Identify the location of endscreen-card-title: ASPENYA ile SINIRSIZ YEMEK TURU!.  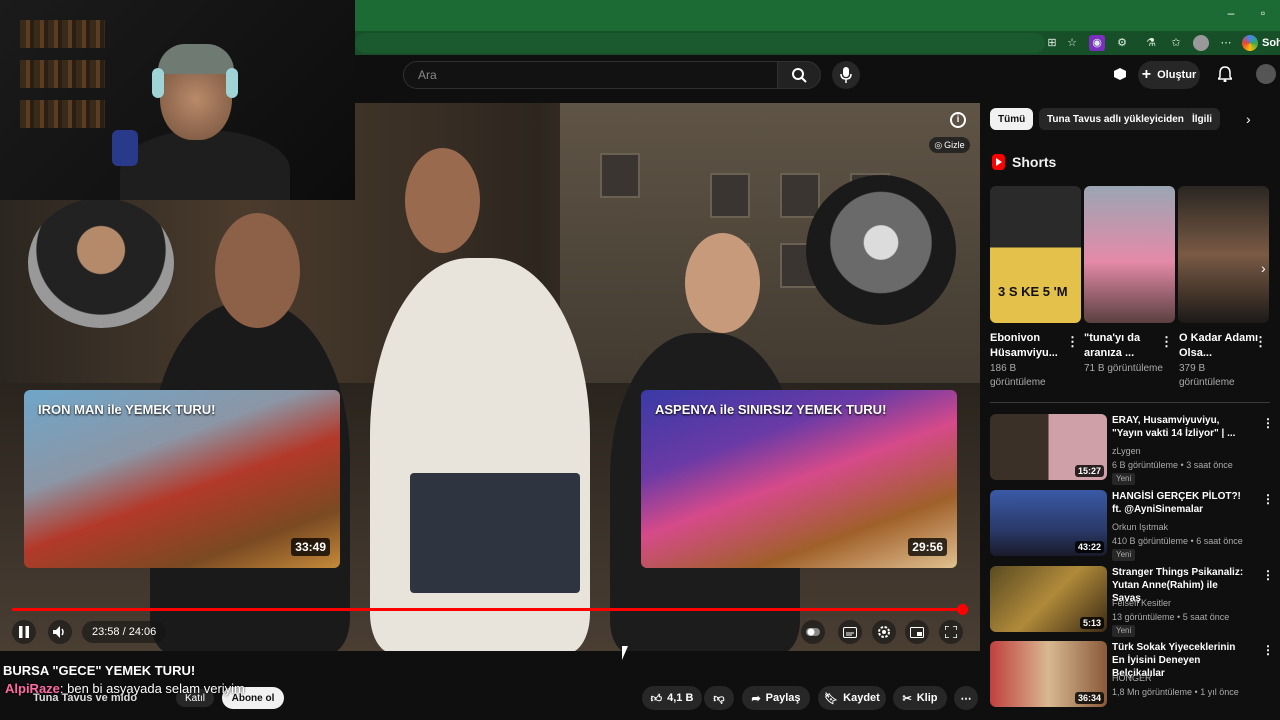
(771, 409).